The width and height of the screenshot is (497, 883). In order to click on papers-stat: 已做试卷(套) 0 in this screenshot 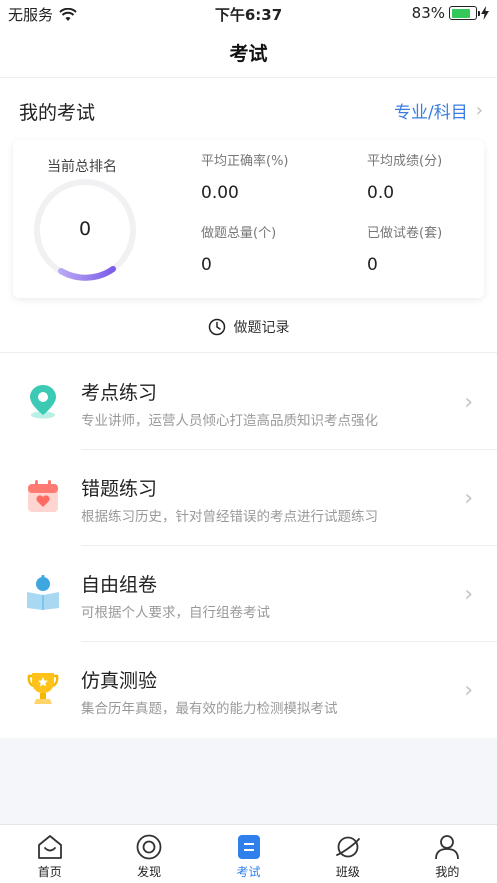, I will do `click(404, 248)`.